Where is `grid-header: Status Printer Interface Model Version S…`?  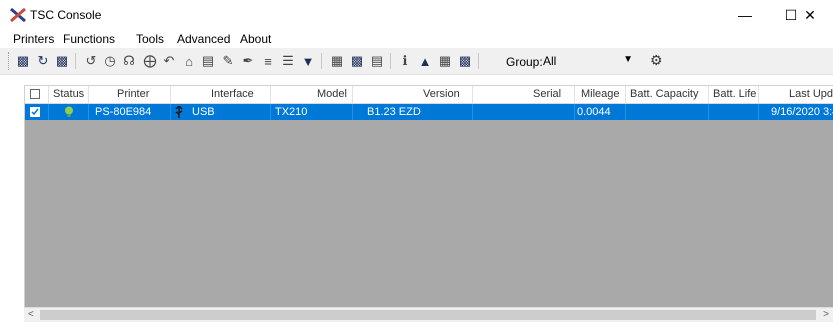 grid-header: Status Printer Interface Model Version S… is located at coordinates (429, 95).